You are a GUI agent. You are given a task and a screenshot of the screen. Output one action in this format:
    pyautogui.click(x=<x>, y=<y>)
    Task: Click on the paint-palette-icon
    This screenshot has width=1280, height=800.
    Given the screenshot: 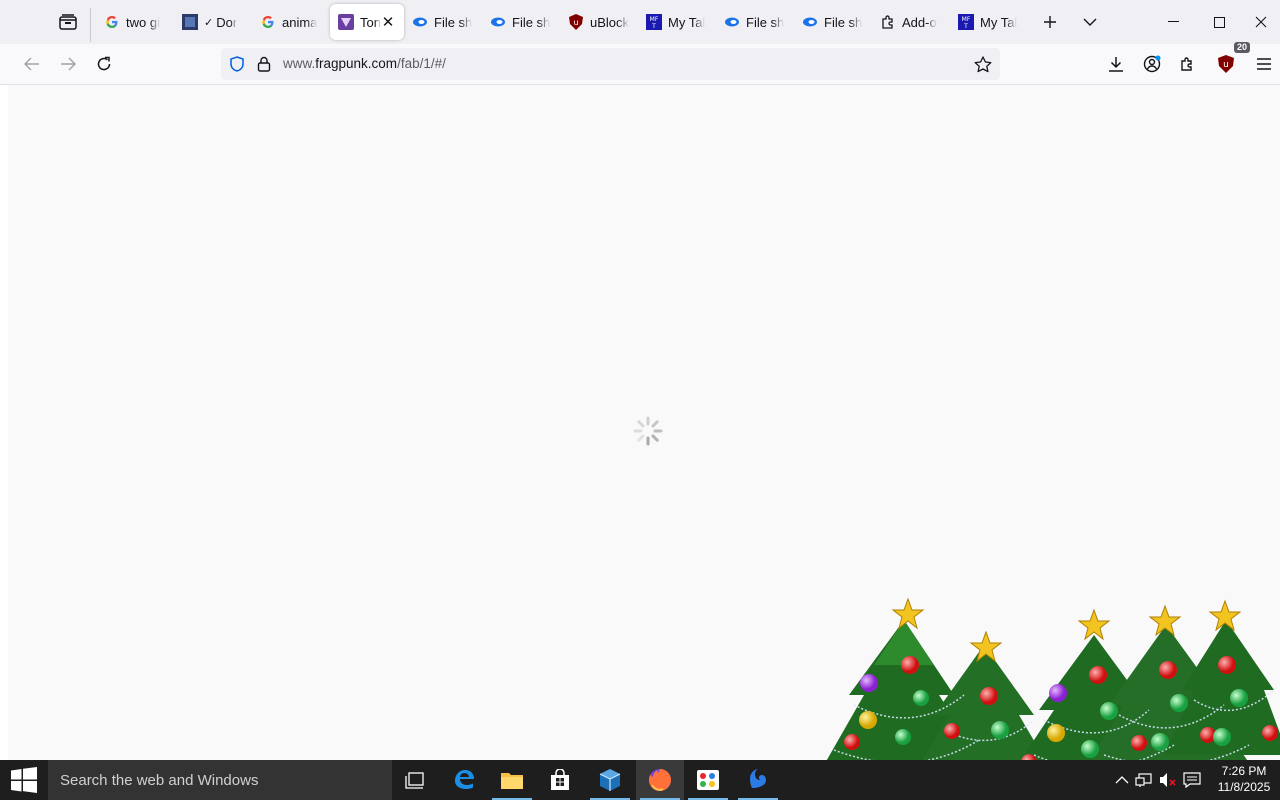 What is the action you would take?
    pyautogui.click(x=708, y=780)
    